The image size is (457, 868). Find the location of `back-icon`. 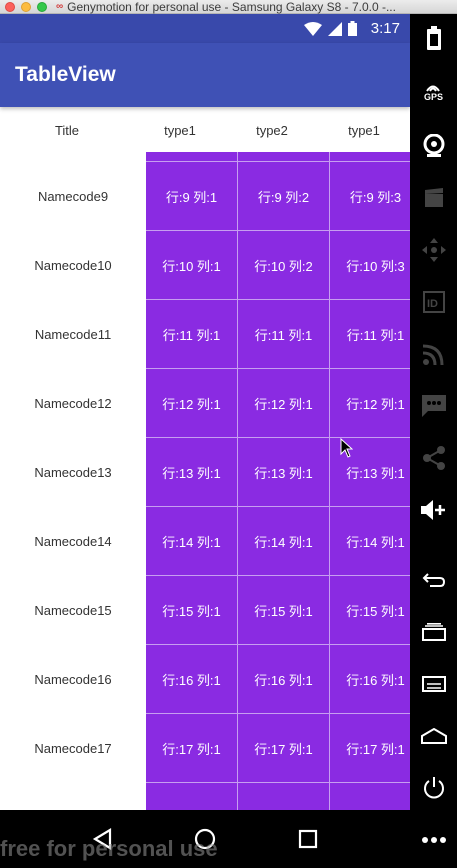

back-icon is located at coordinates (433, 580).